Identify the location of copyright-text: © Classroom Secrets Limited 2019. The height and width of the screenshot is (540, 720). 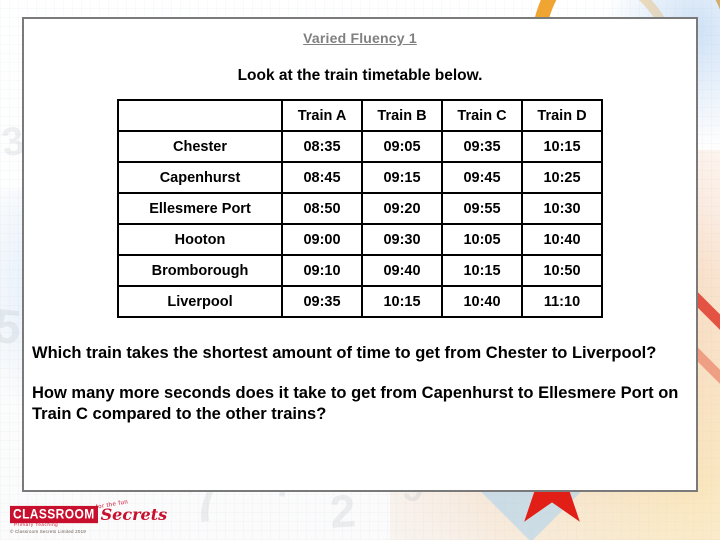
(48, 531).